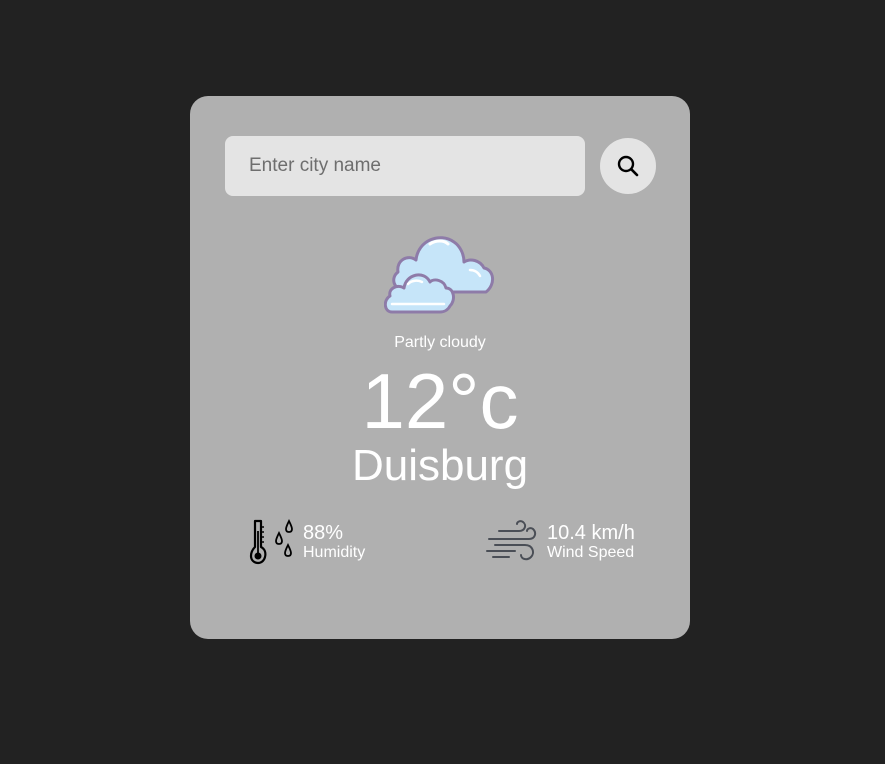 This screenshot has height=764, width=885. I want to click on city-search-input, so click(405, 166).